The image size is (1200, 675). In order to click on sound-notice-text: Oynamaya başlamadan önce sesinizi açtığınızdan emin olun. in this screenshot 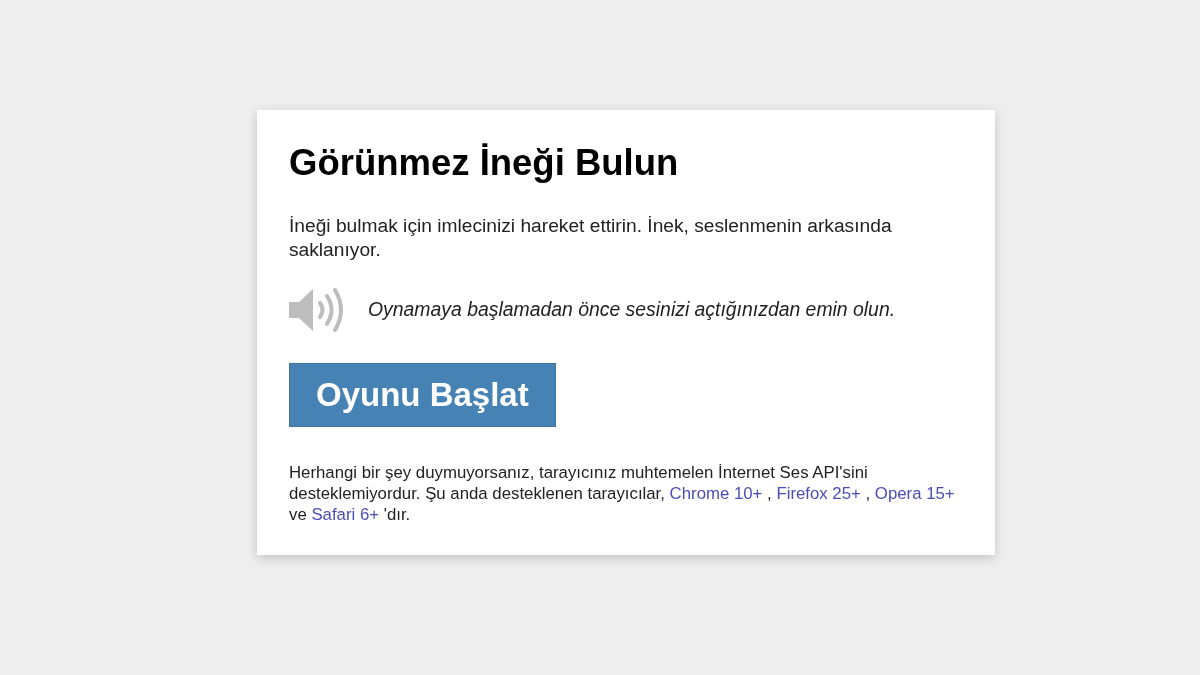, I will do `click(632, 310)`.